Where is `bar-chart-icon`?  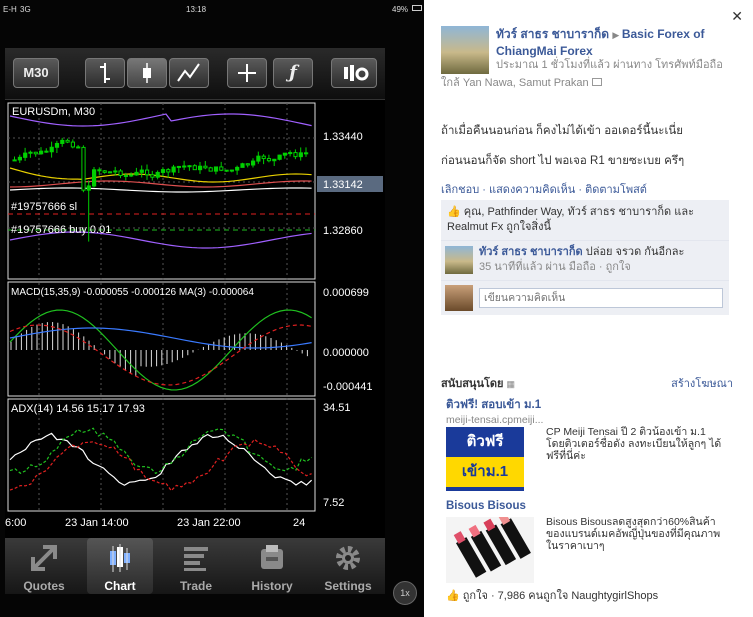 bar-chart-icon is located at coordinates (105, 73).